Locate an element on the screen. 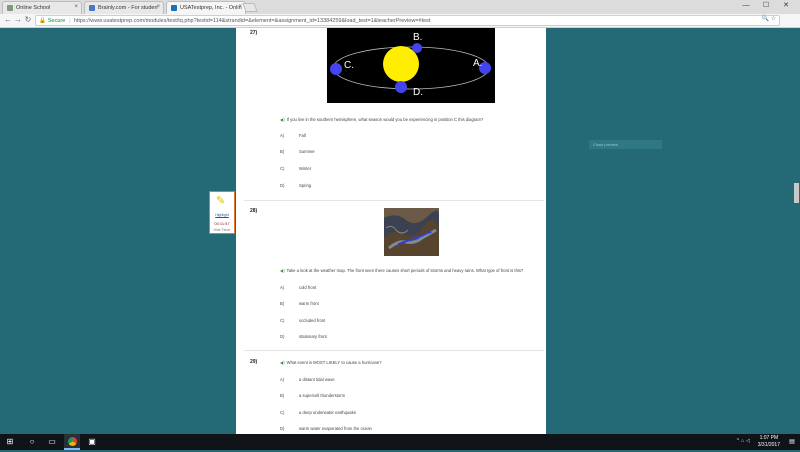  label-b: B. is located at coordinates (417, 37).